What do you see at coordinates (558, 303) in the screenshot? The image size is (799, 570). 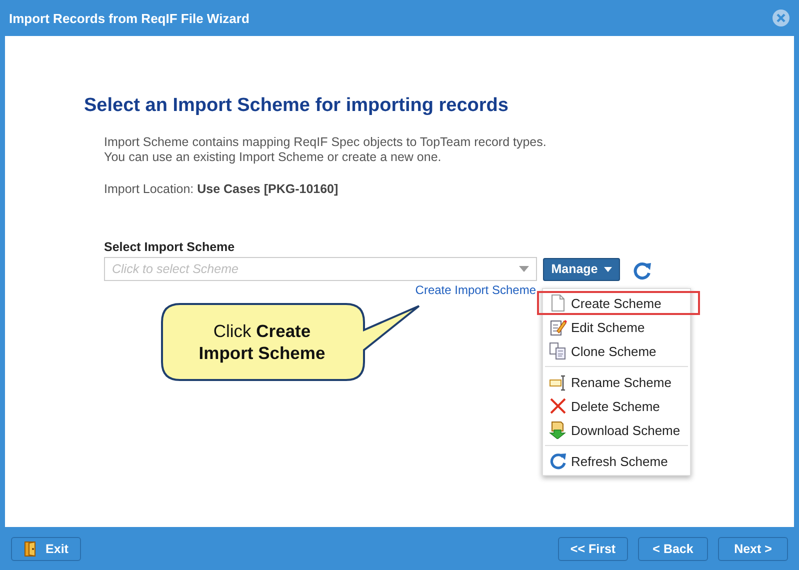 I see `document-icon` at bounding box center [558, 303].